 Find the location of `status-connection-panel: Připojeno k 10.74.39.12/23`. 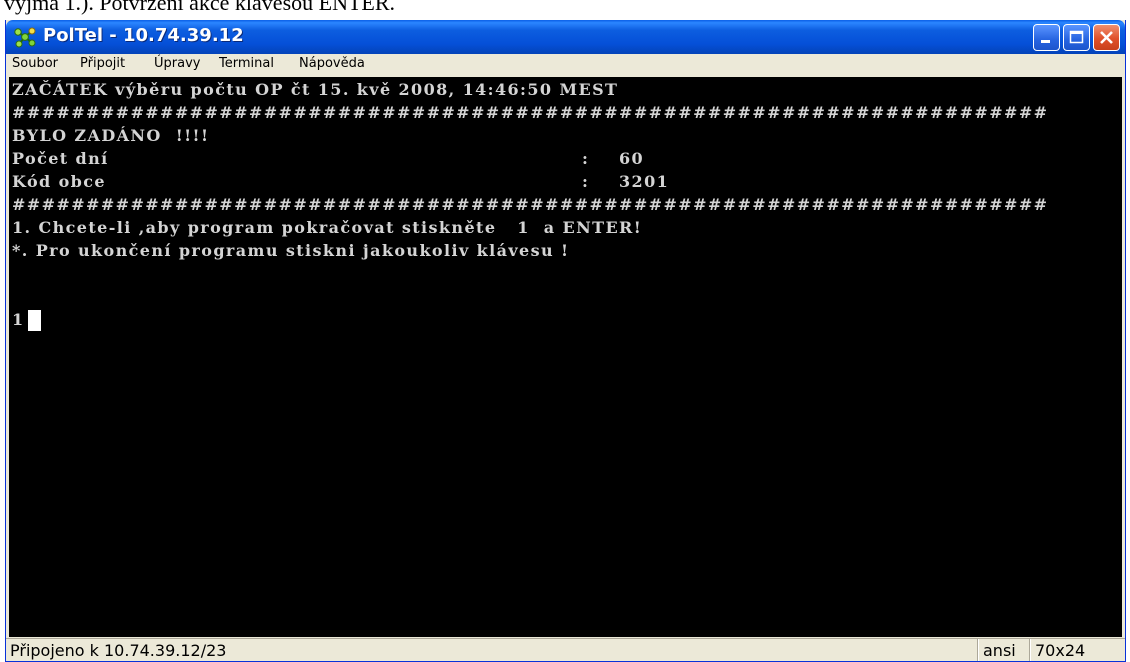

status-connection-panel: Připojeno k 10.74.39.12/23 is located at coordinates (492, 650).